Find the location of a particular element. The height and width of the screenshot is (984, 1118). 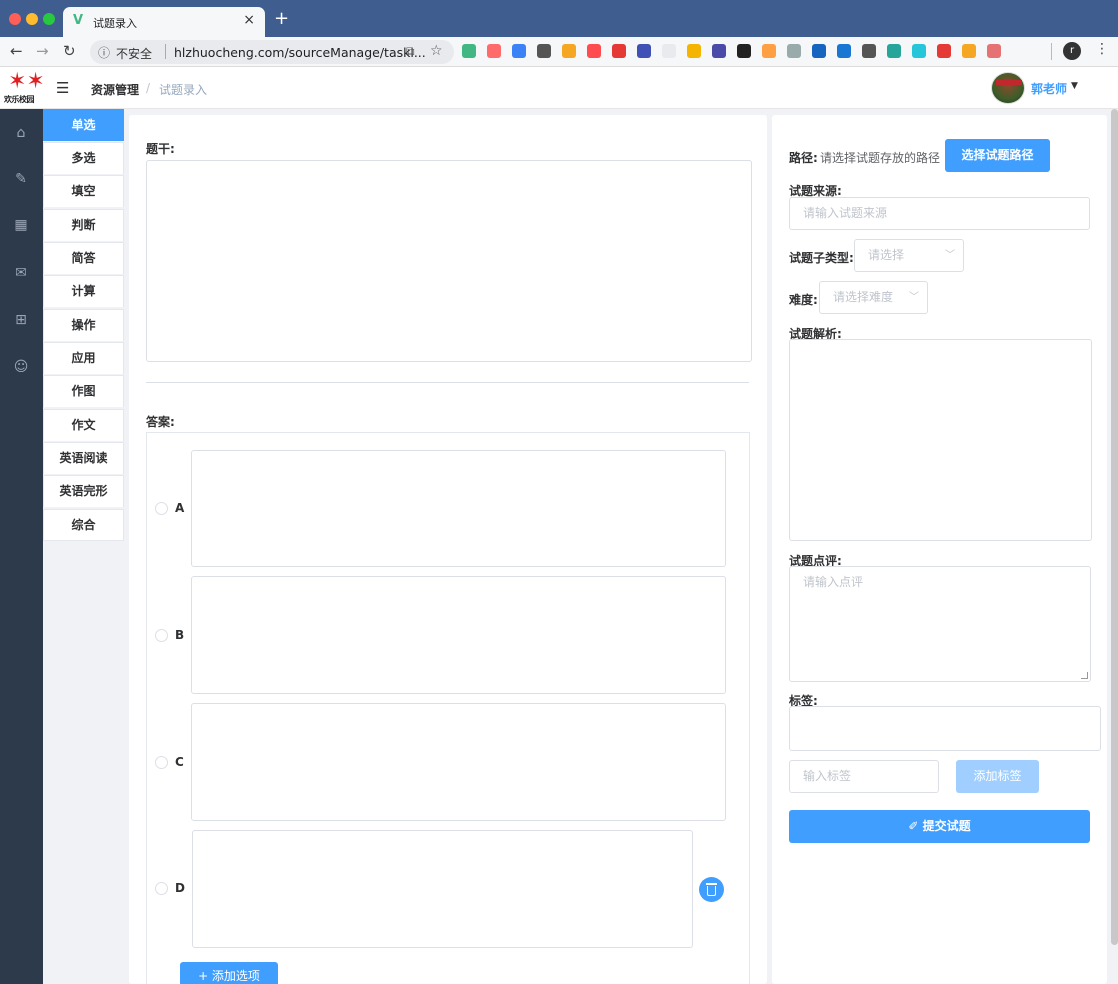

user-name: 郭老师 is located at coordinates (1049, 88).